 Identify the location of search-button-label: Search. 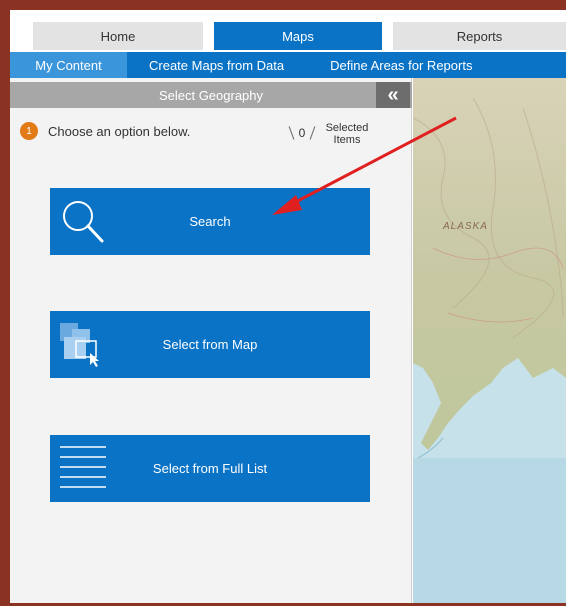
(210, 221).